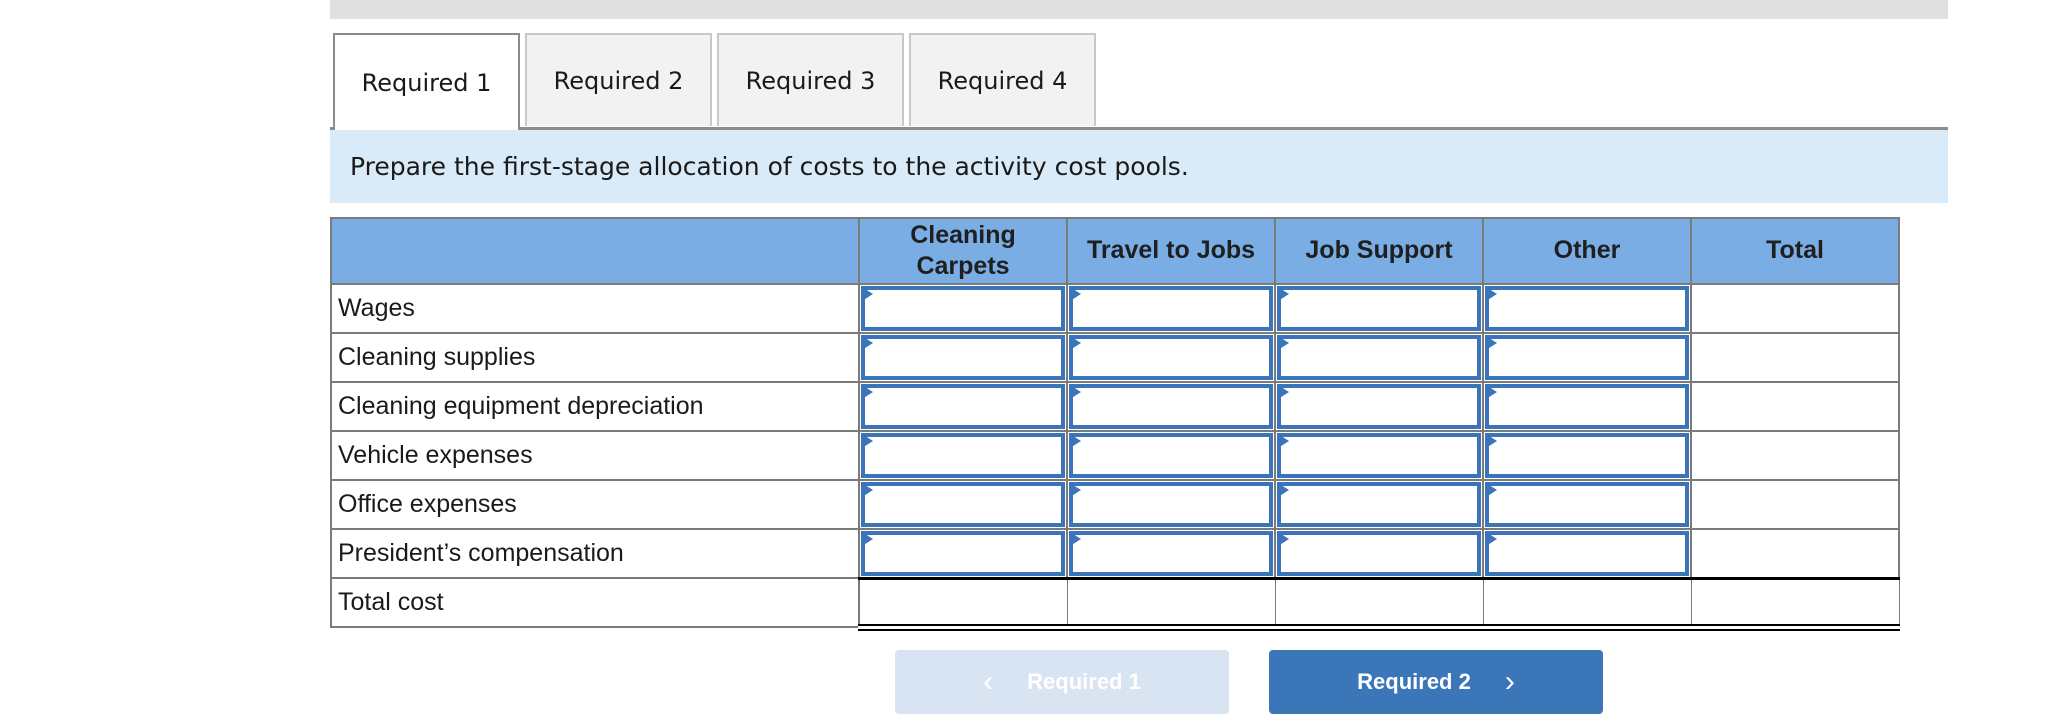 The width and height of the screenshot is (2048, 728). I want to click on table-row: Wages, so click(1115, 308).